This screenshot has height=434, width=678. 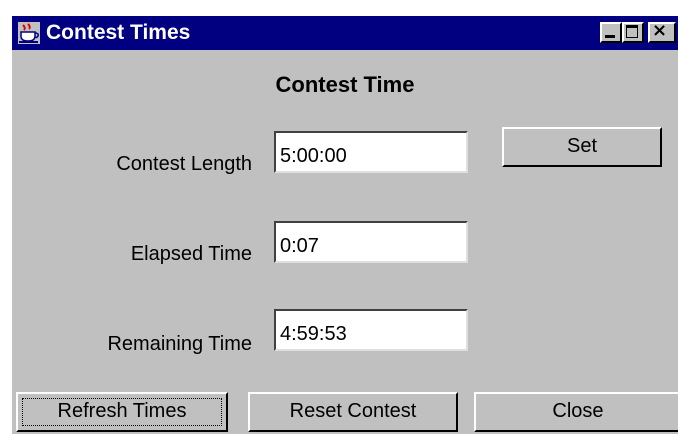 What do you see at coordinates (345, 84) in the screenshot?
I see `dialog-heading: Contest Time` at bounding box center [345, 84].